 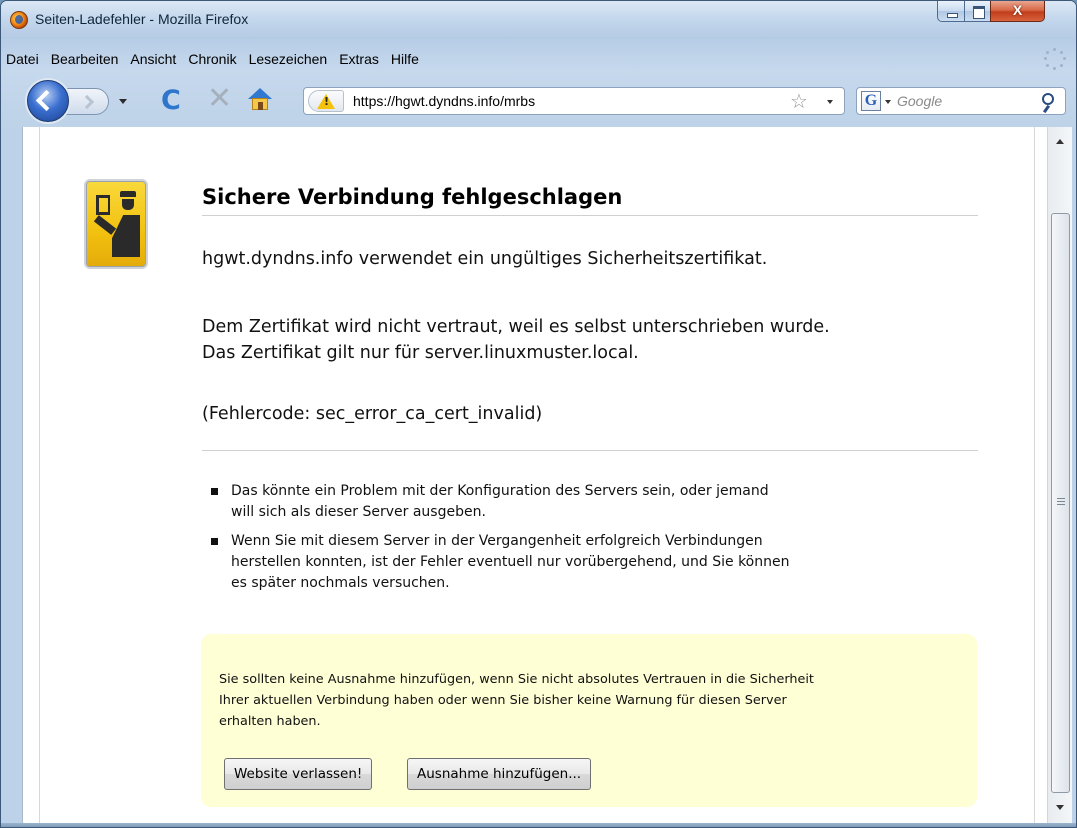 I want to click on search-input: Google, so click(x=919, y=101).